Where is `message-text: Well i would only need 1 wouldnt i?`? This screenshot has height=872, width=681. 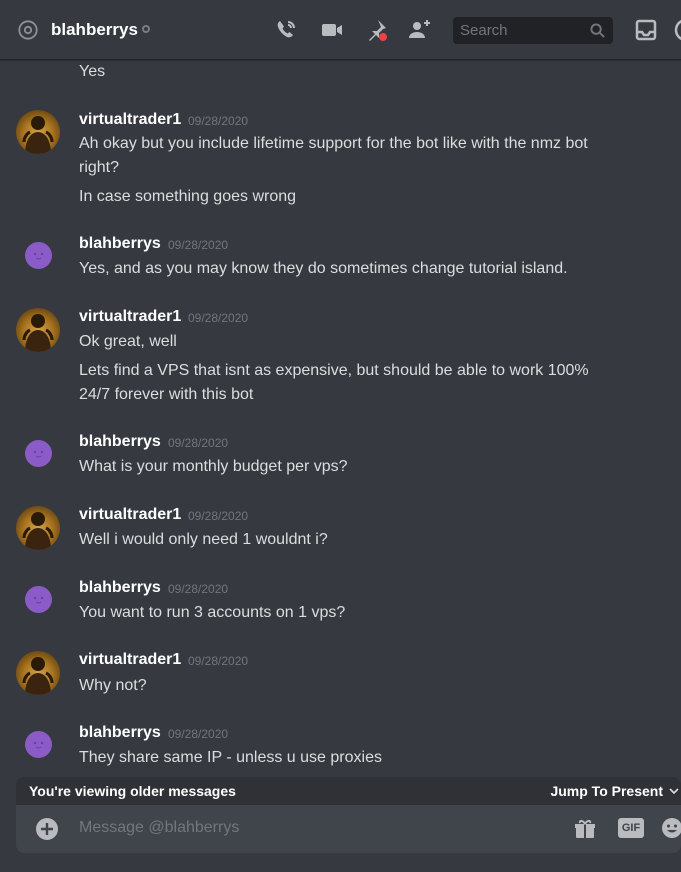 message-text: Well i would only need 1 wouldnt i? is located at coordinates (203, 539).